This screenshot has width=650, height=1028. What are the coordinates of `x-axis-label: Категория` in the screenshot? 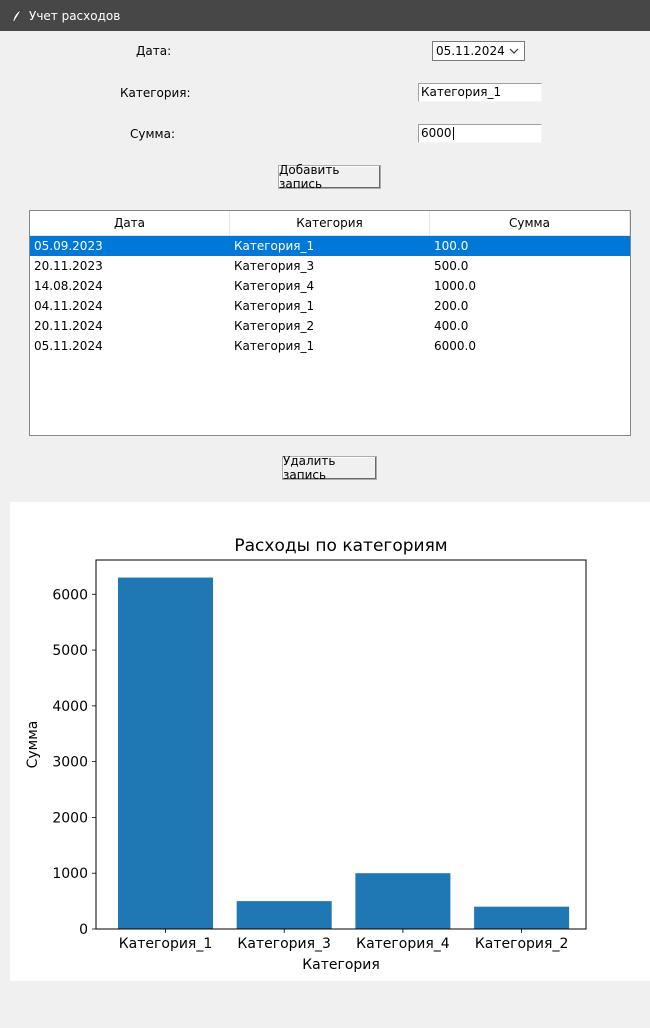 It's located at (341, 965).